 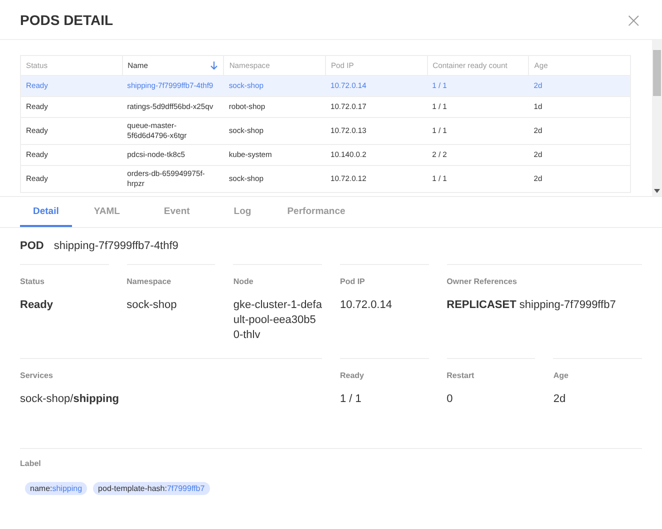 What do you see at coordinates (461, 375) in the screenshot?
I see `field-label: Restart` at bounding box center [461, 375].